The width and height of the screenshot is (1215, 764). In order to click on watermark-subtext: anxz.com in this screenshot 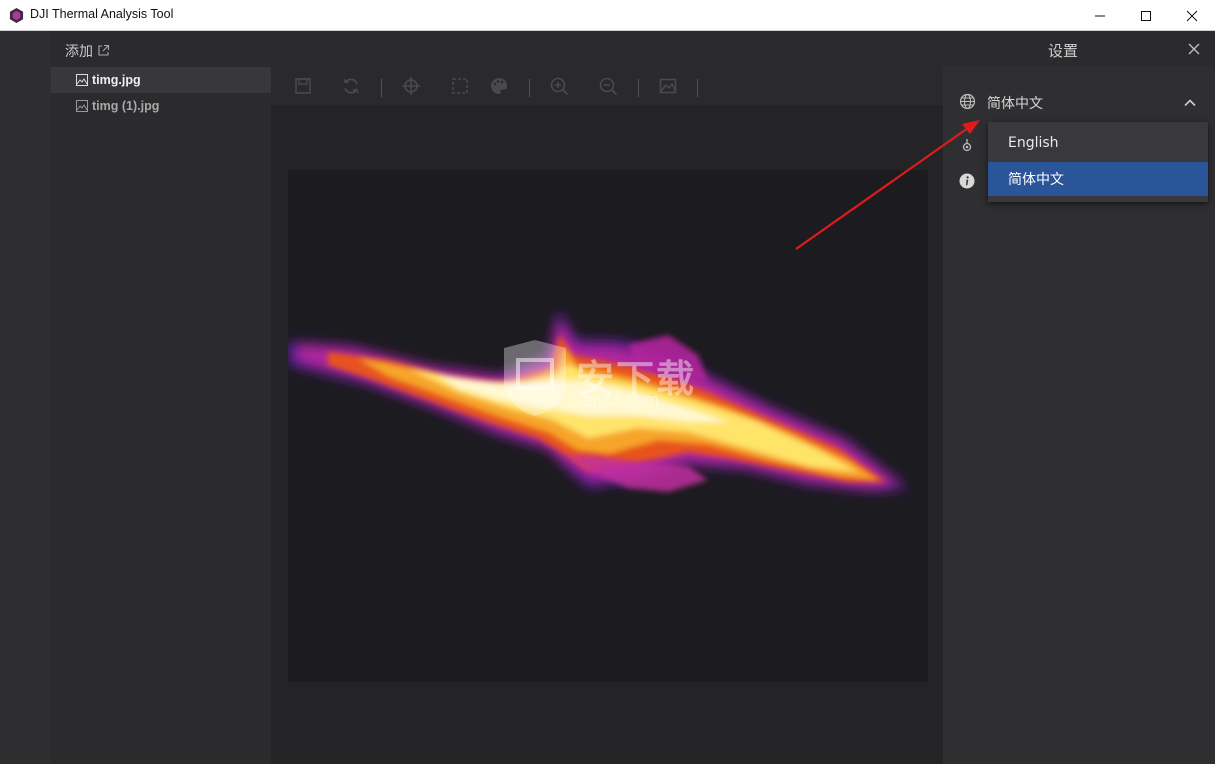, I will do `click(621, 400)`.